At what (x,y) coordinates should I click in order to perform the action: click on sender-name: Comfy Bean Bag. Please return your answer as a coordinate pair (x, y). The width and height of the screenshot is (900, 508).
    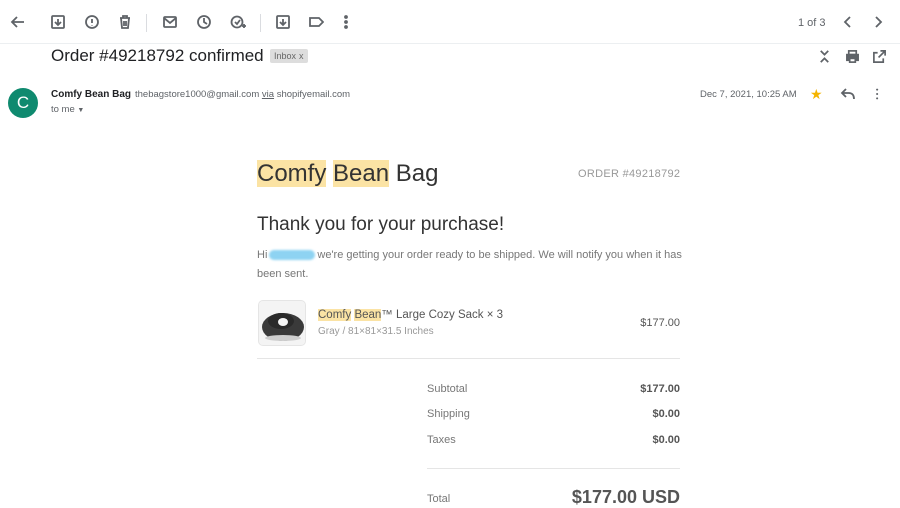
    Looking at the image, I should click on (91, 94).